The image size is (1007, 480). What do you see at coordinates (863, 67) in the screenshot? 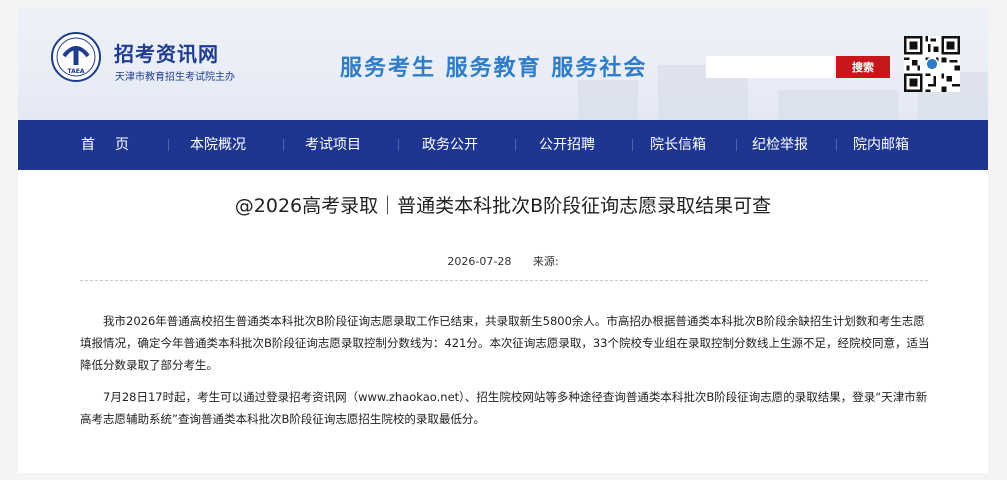
I see `search-button: 搜索` at bounding box center [863, 67].